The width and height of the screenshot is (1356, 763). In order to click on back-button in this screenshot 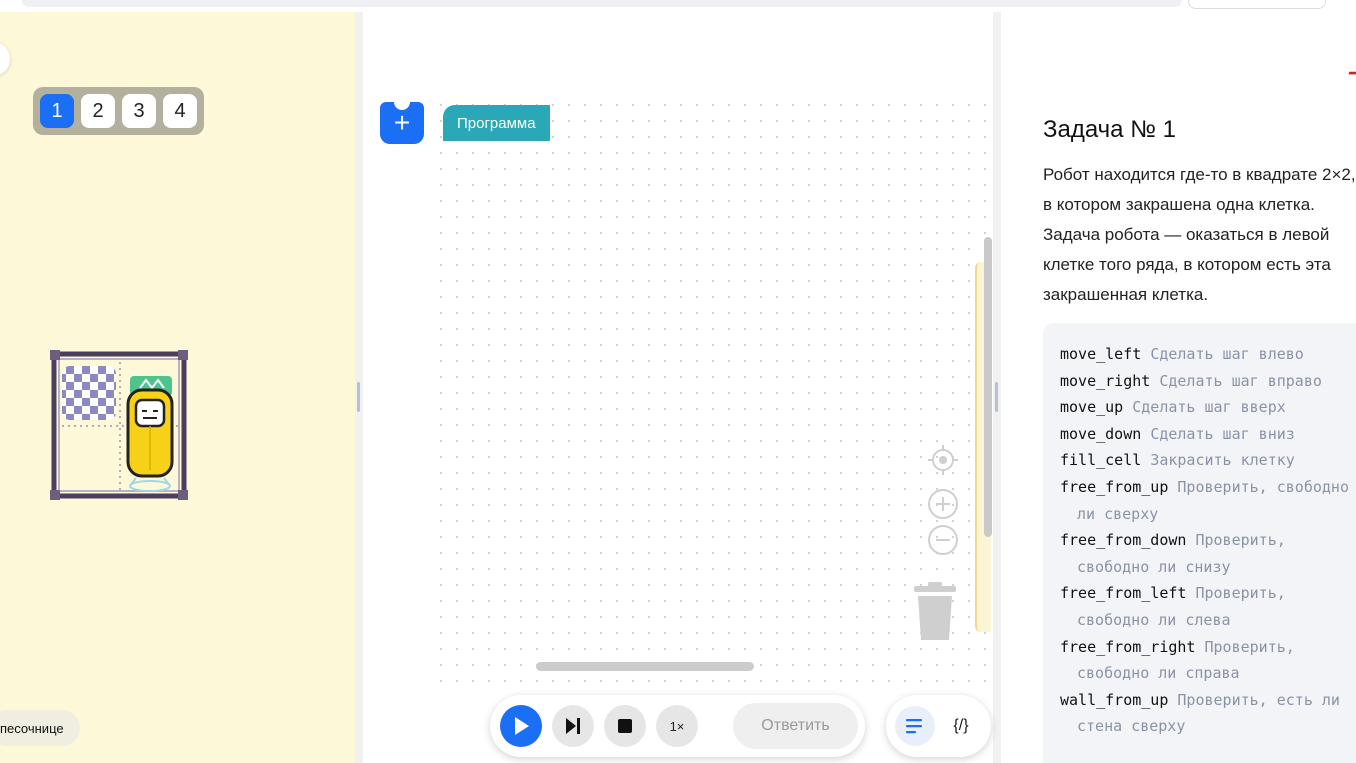, I will do `click(5, 59)`.